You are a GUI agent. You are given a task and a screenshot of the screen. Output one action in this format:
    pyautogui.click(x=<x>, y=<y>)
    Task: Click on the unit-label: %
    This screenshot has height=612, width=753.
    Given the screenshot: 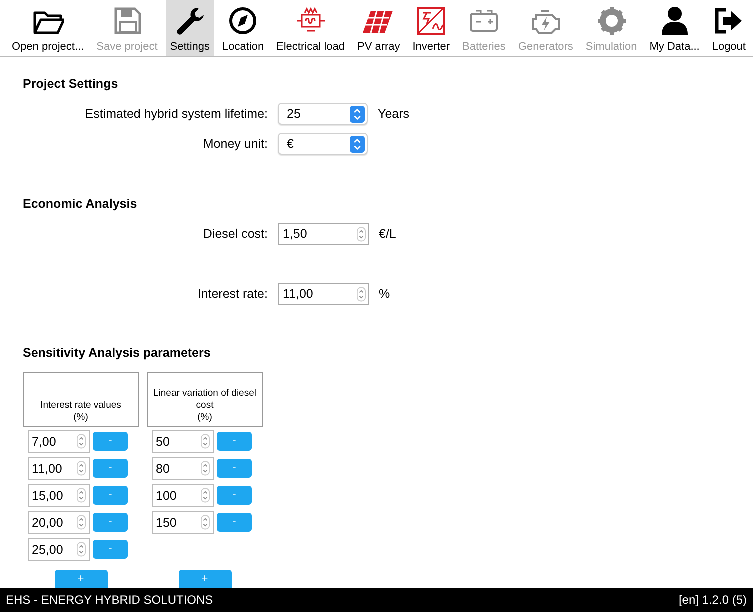 What is the action you would take?
    pyautogui.click(x=384, y=294)
    